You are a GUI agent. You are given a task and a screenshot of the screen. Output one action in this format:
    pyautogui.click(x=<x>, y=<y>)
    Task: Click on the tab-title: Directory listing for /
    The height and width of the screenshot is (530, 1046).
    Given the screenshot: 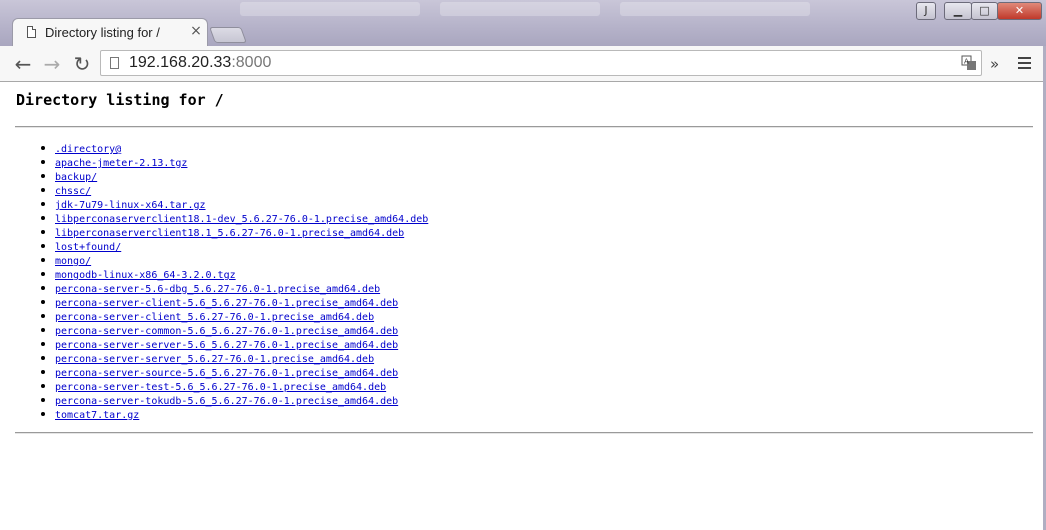 What is the action you would take?
    pyautogui.click(x=102, y=32)
    